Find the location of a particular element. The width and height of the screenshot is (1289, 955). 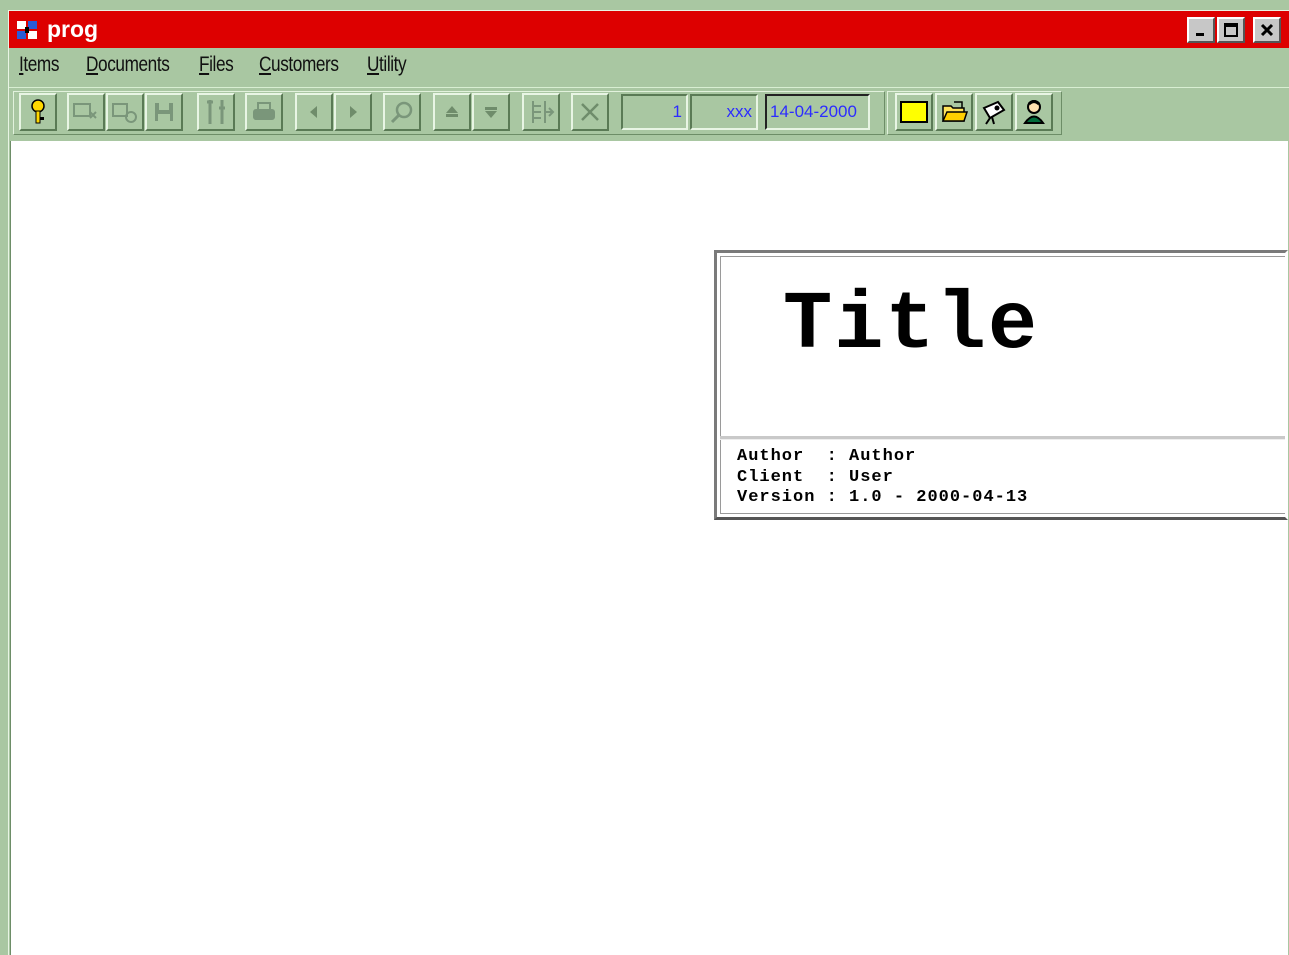

next-button is located at coordinates (353, 112).